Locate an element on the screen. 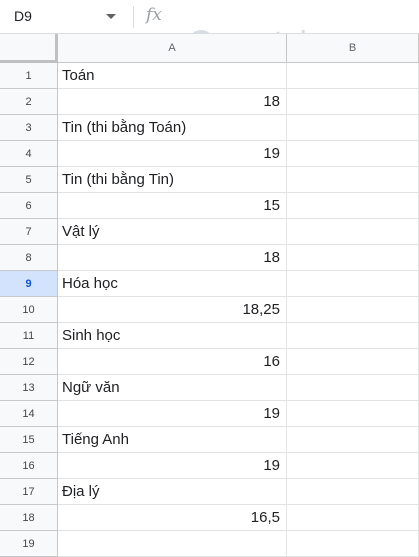 The image size is (419, 557). table-row: 1 Toán is located at coordinates (209, 76).